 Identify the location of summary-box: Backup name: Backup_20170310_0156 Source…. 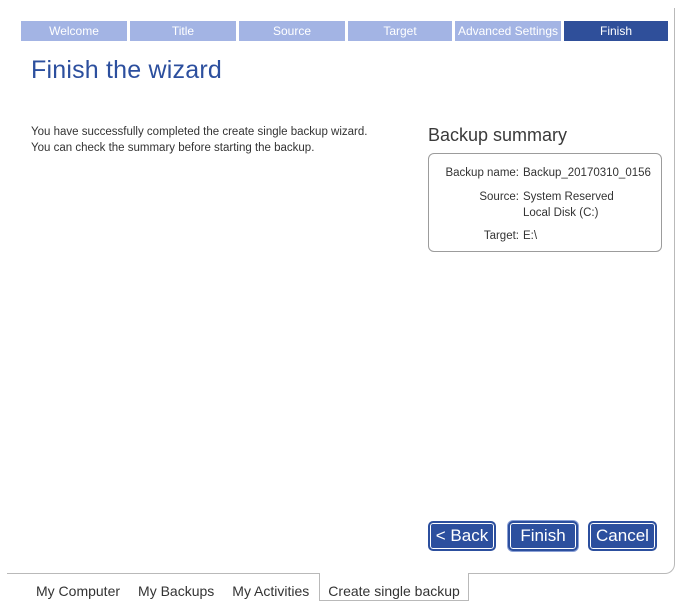
(545, 202).